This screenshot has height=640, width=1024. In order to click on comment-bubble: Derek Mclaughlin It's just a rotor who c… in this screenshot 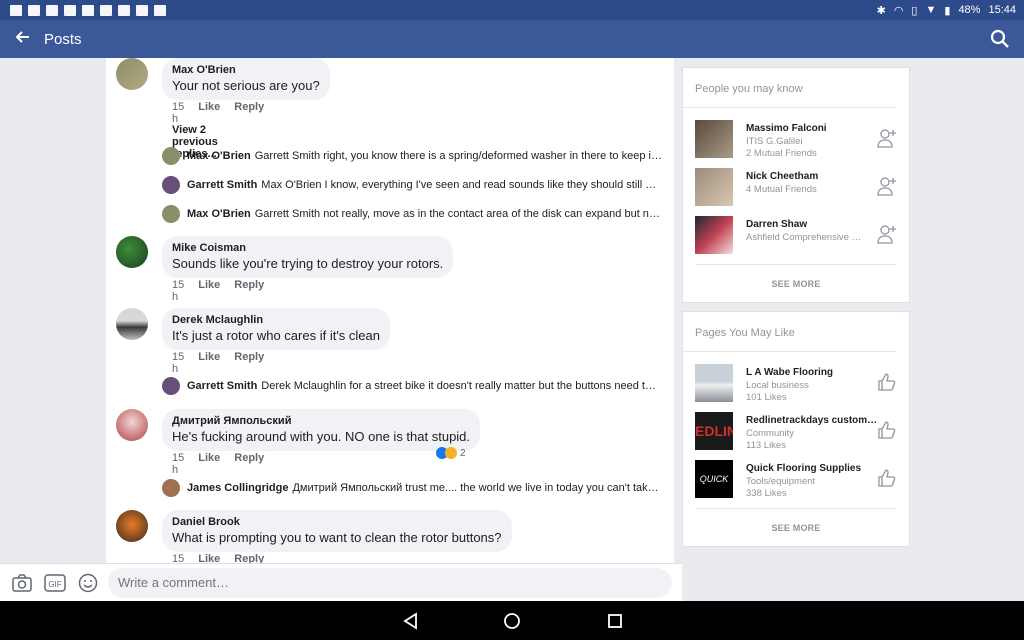, I will do `click(276, 329)`.